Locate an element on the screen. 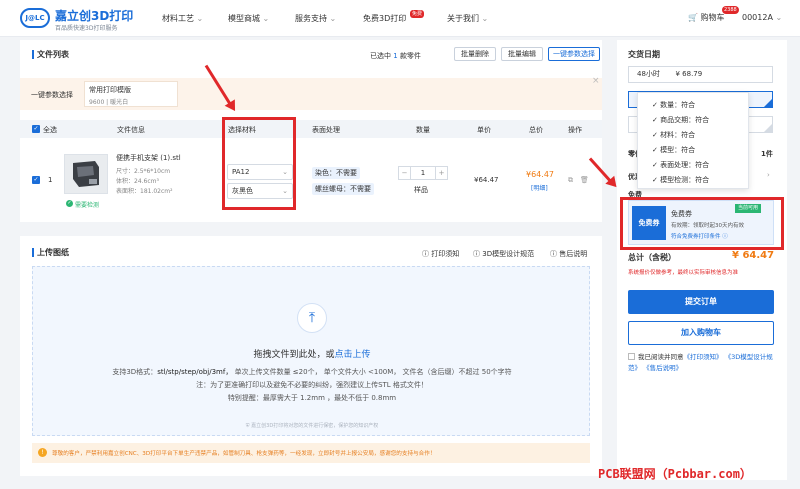 This screenshot has height=489, width=800. qty-stepper: − 1 + is located at coordinates (423, 173).